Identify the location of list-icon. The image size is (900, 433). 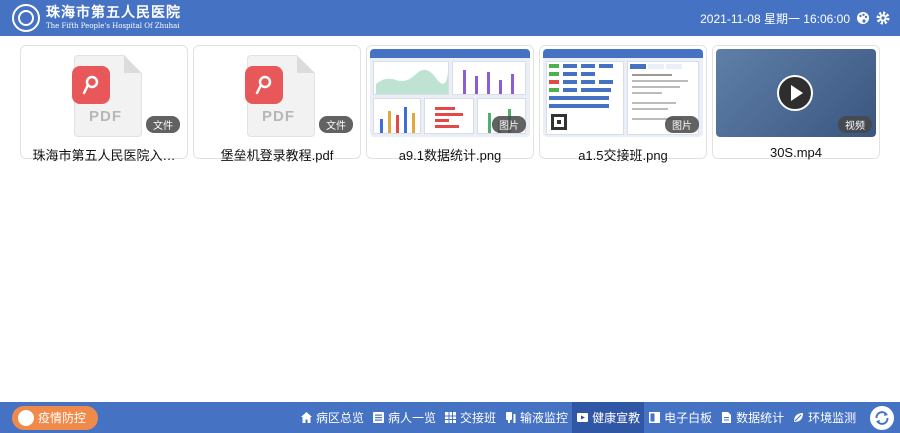
(379, 417).